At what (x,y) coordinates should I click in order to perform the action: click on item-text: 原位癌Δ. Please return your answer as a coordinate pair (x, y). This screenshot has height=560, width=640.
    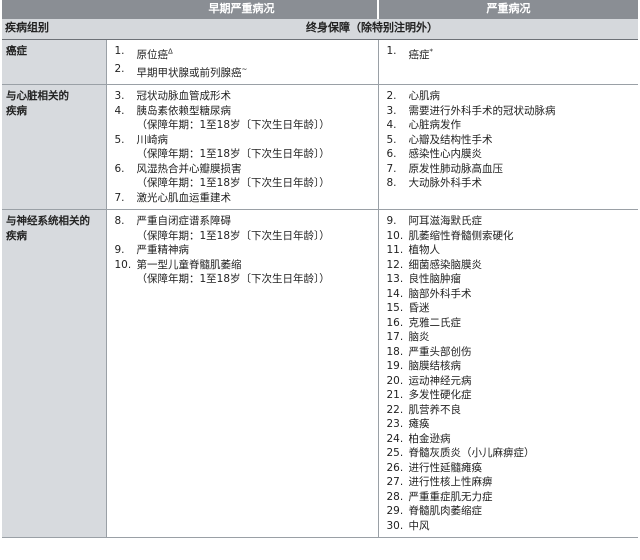
    Looking at the image, I should click on (154, 54).